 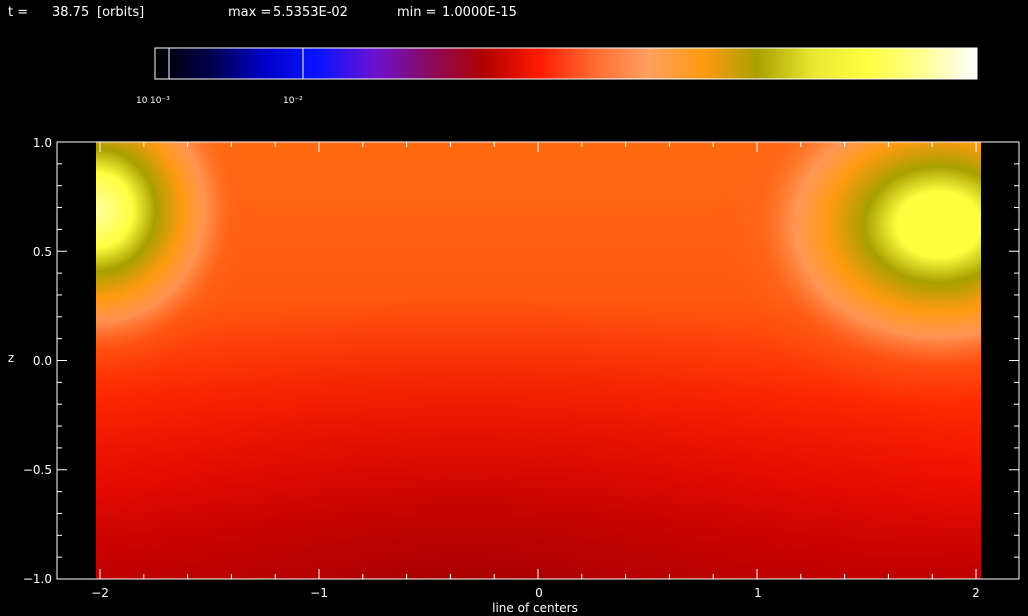 What do you see at coordinates (310, 12) in the screenshot?
I see `max-value: 5.5353E-02` at bounding box center [310, 12].